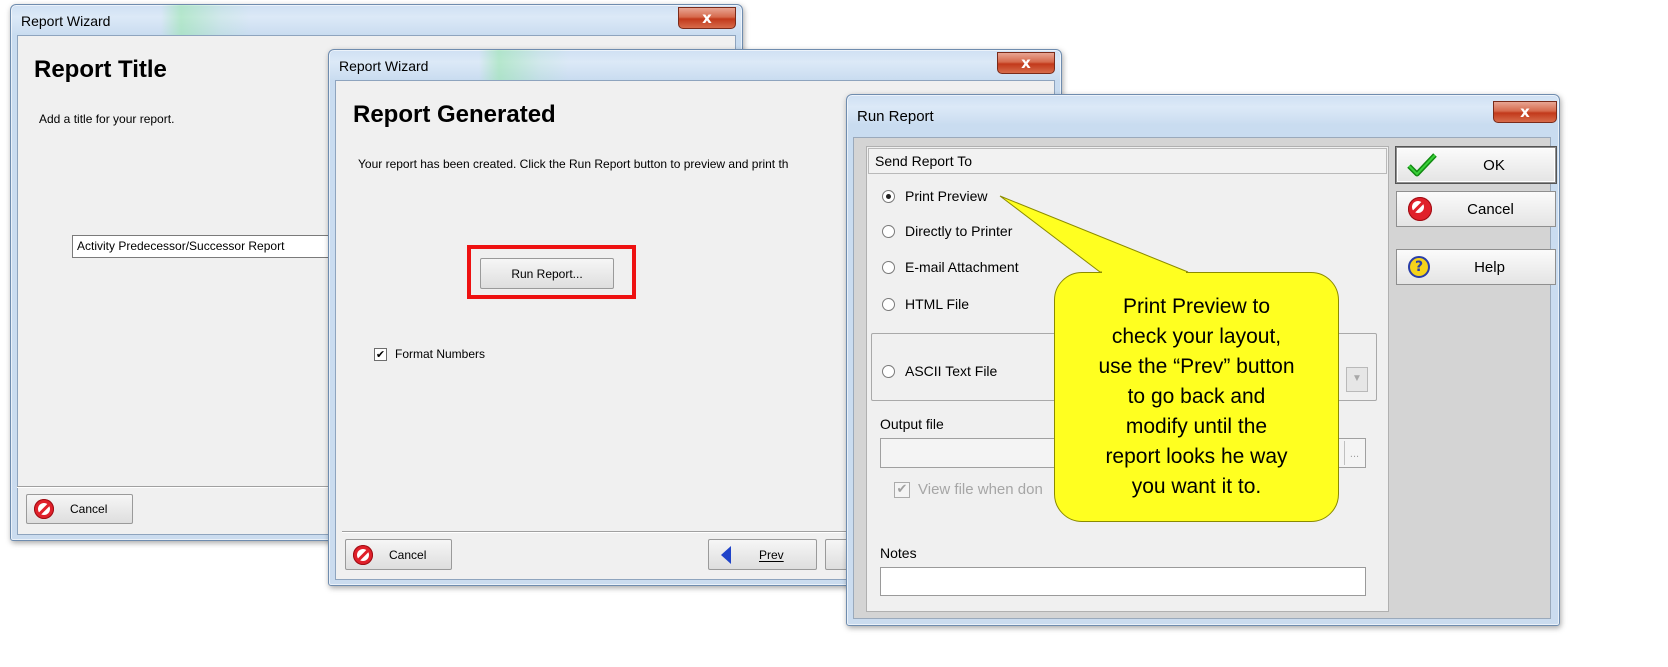 This screenshot has height=667, width=1668. I want to click on output-file-label: Output file, so click(912, 424).